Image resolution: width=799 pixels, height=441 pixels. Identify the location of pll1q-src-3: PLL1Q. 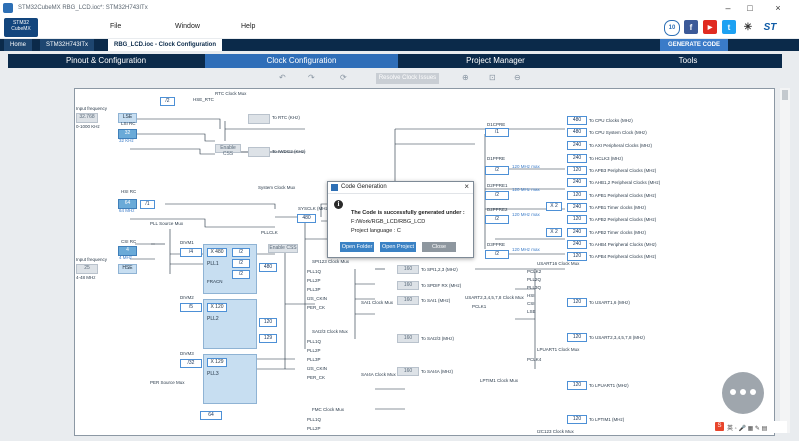
(314, 419).